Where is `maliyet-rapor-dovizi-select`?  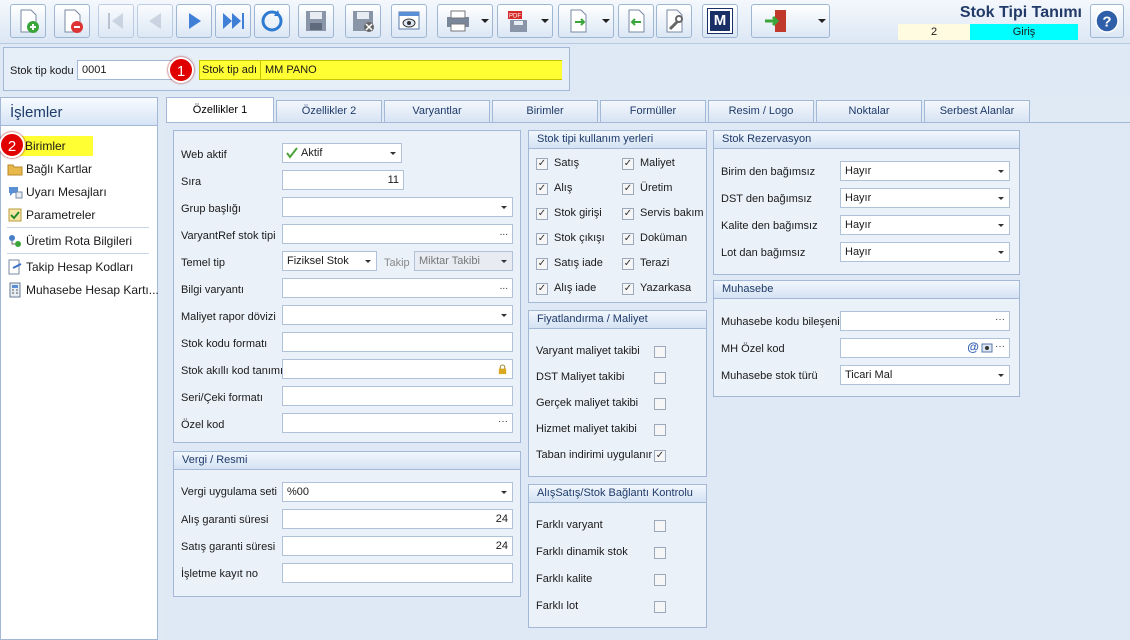
maliyet-rapor-dovizi-select is located at coordinates (397, 315).